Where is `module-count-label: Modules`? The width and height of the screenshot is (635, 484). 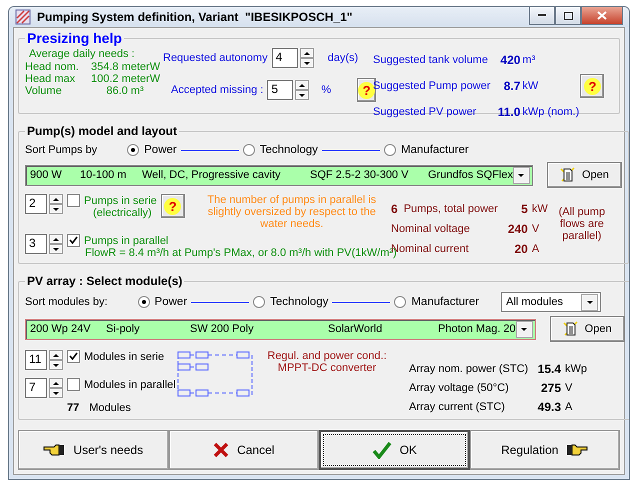
module-count-label: Modules is located at coordinates (110, 408).